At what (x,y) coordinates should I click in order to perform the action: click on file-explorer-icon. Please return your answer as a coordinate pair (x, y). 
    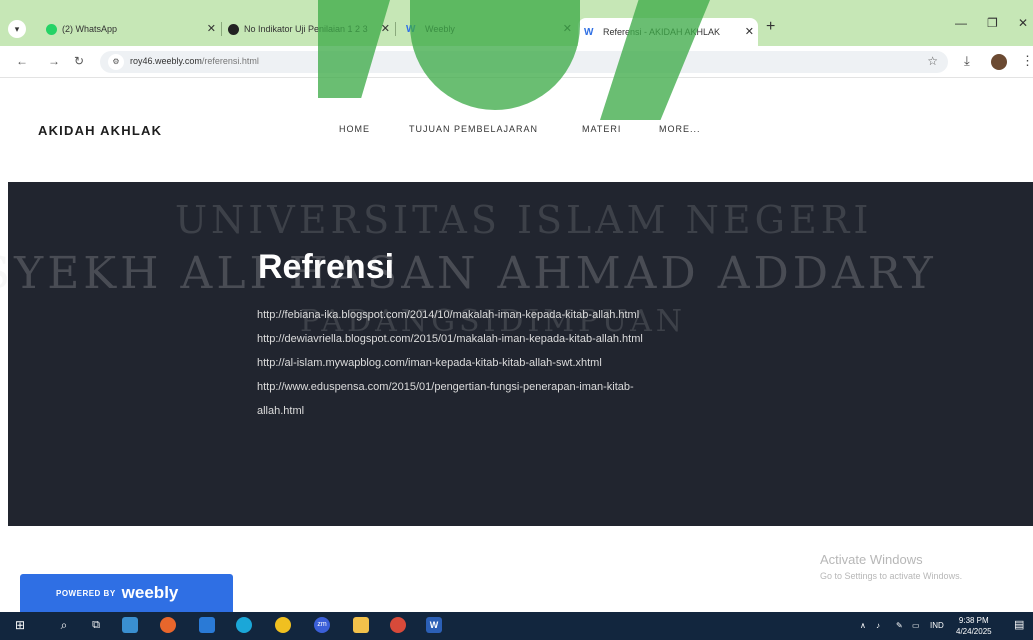
    Looking at the image, I should click on (361, 625).